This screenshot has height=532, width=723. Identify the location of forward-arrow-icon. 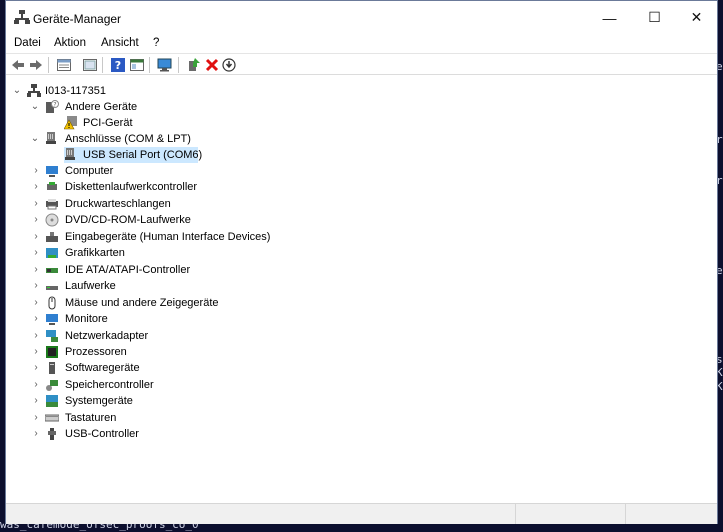
(36, 65).